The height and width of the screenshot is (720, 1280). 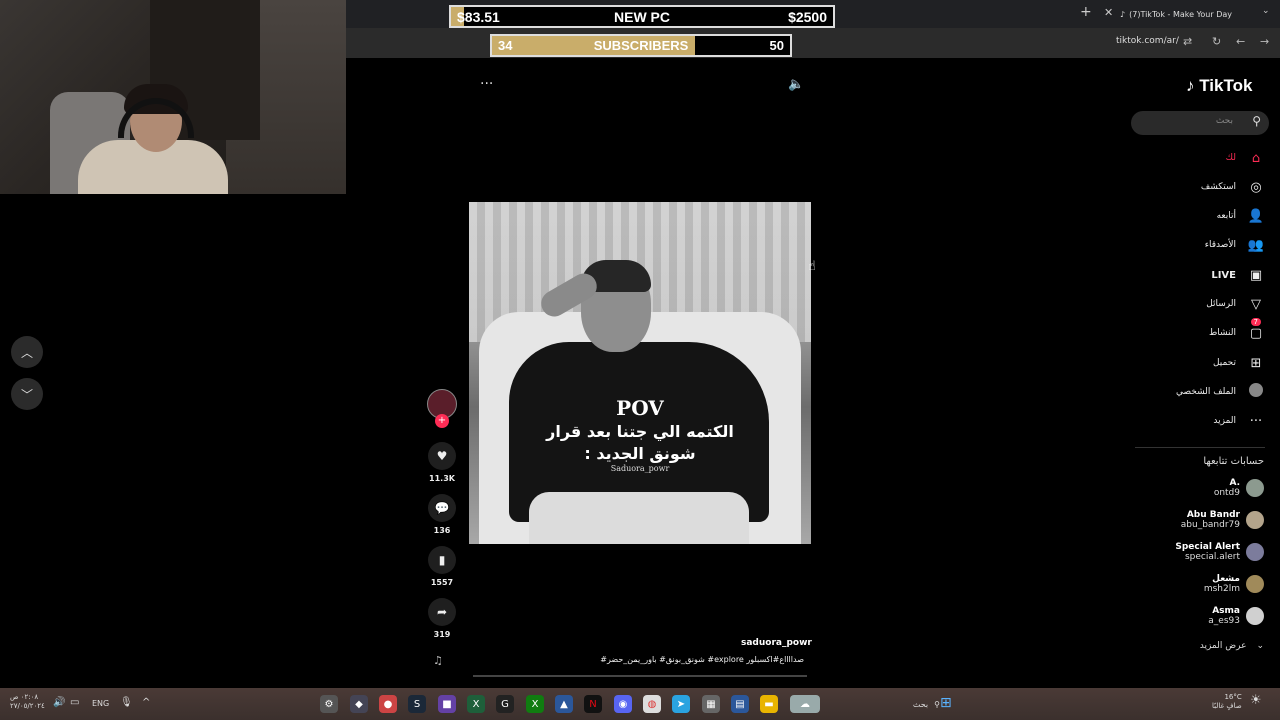 What do you see at coordinates (388, 704) in the screenshot?
I see `firefox-icon: ●` at bounding box center [388, 704].